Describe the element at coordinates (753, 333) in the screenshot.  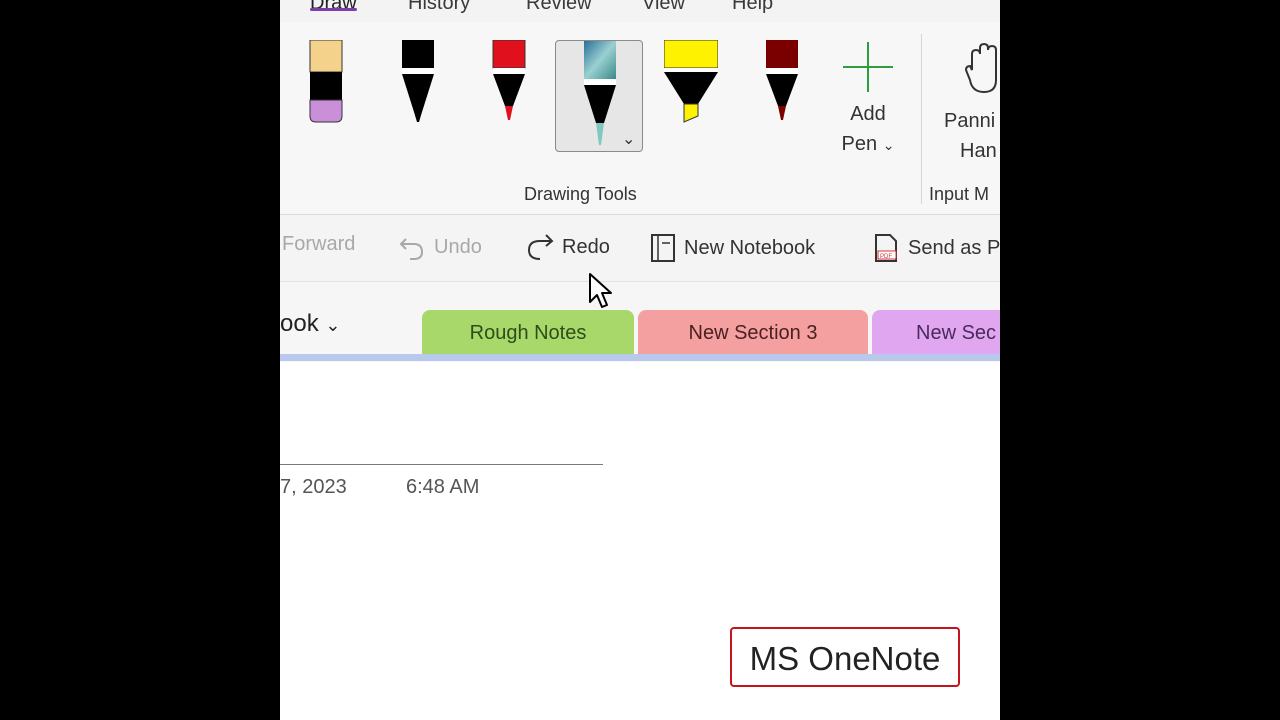
I see `section-tab-new-section-3: New Section 3` at that location.